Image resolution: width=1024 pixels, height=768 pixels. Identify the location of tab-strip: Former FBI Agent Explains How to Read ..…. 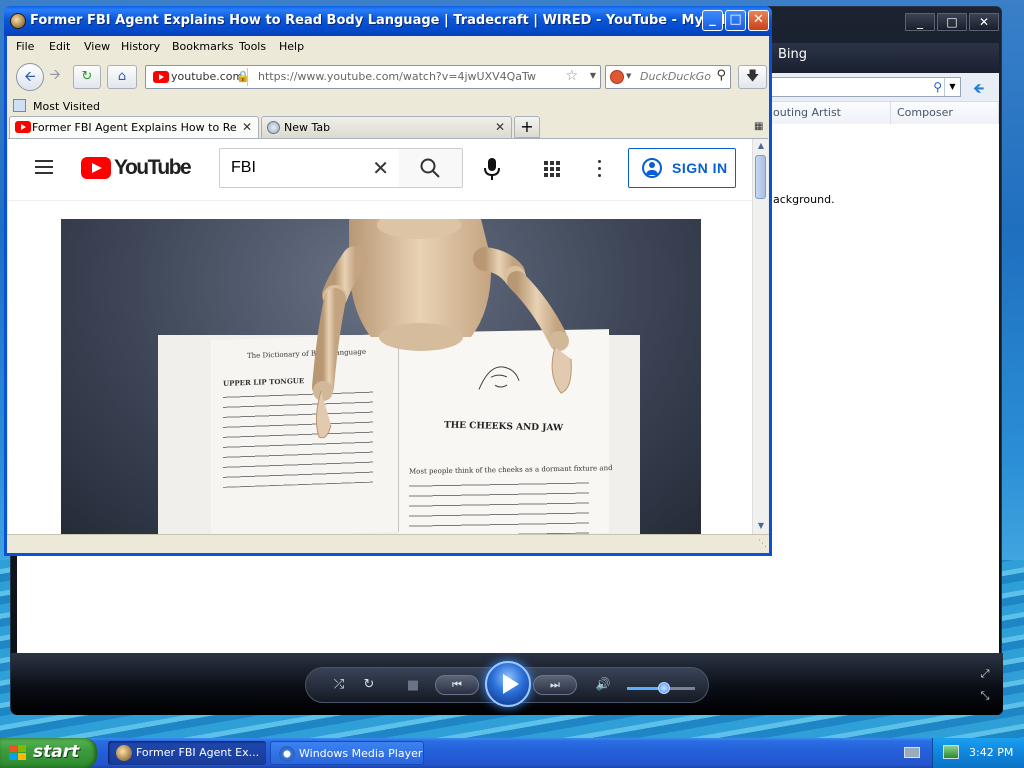
(388, 127).